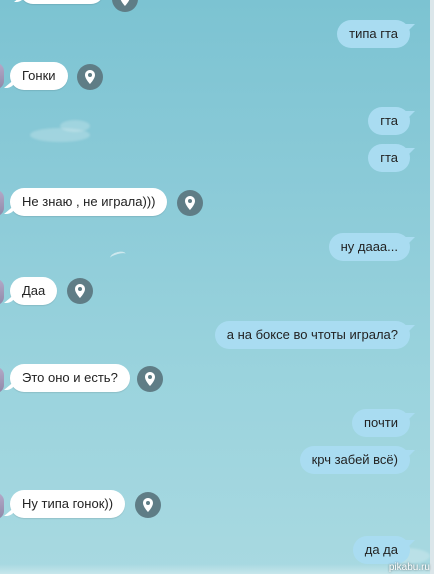  Describe the element at coordinates (118, 256) in the screenshot. I see `background-bird` at that location.